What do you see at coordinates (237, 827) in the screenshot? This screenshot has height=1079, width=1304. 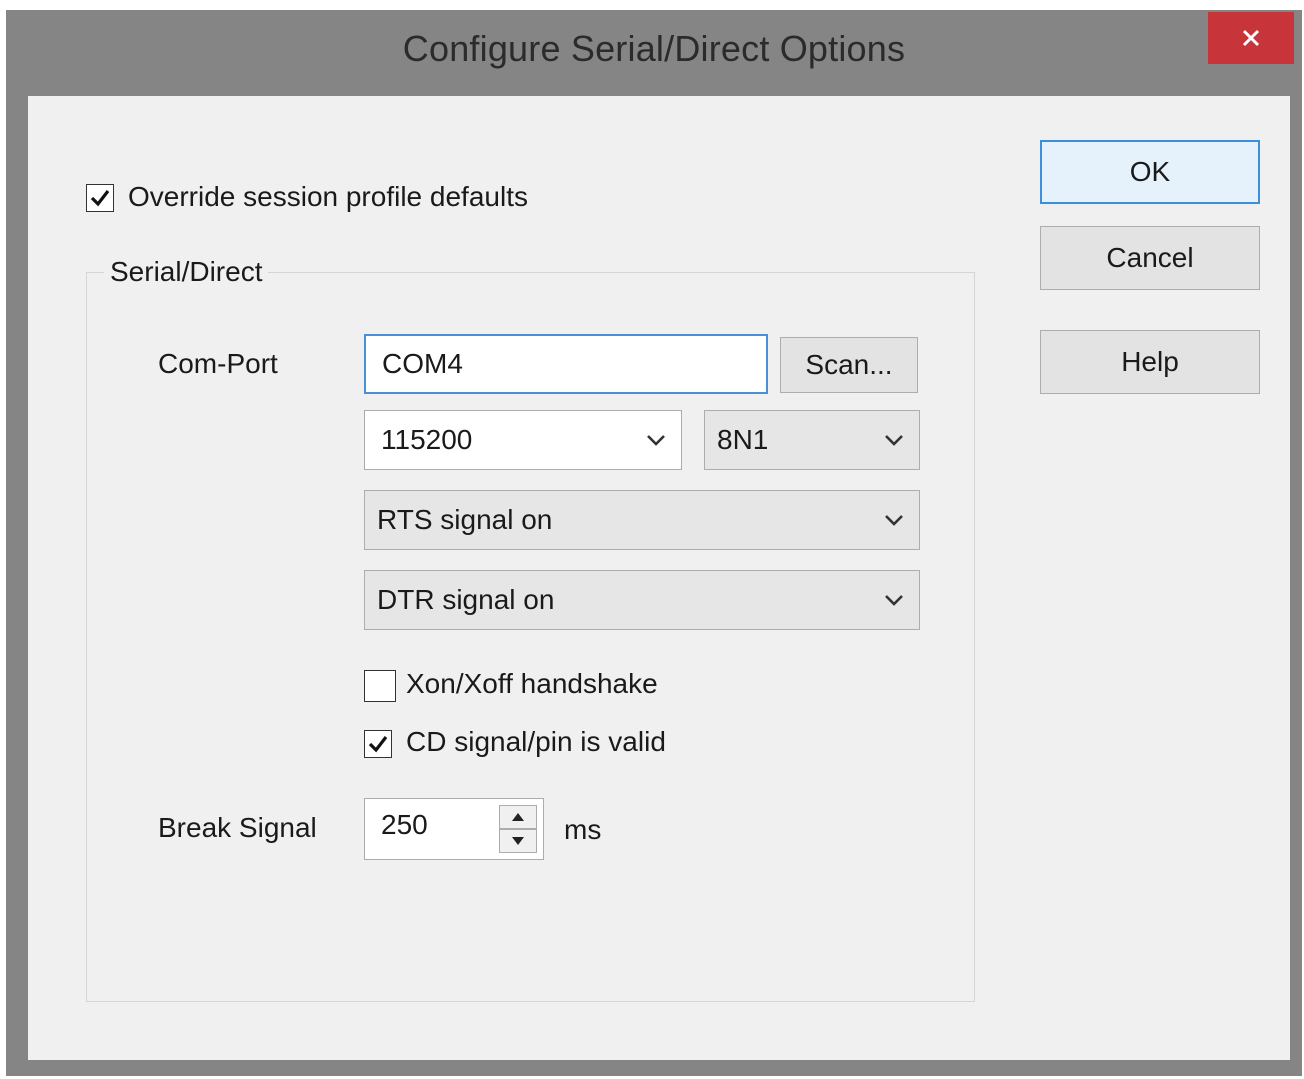 I see `break-signal-label: Break Signal` at bounding box center [237, 827].